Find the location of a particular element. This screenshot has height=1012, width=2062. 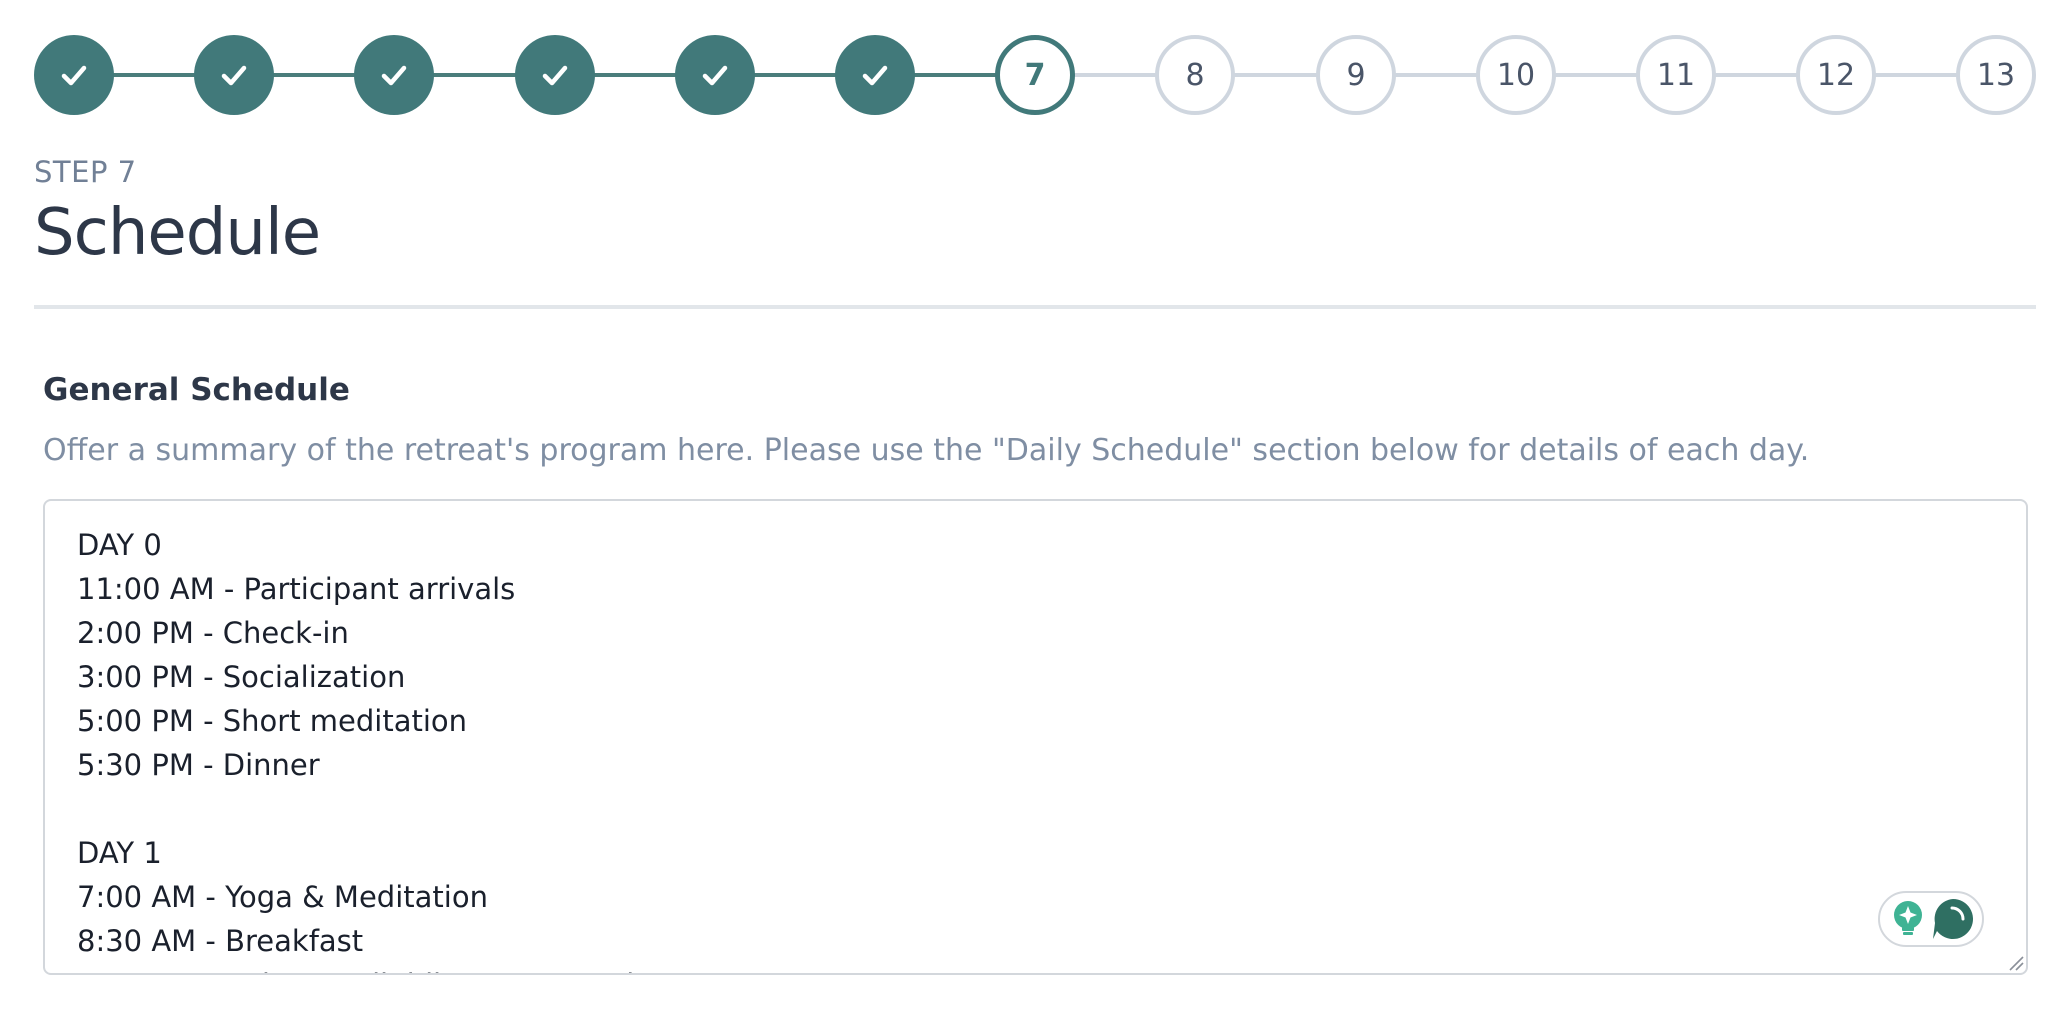

resize-handle-icon is located at coordinates (2015, 962).